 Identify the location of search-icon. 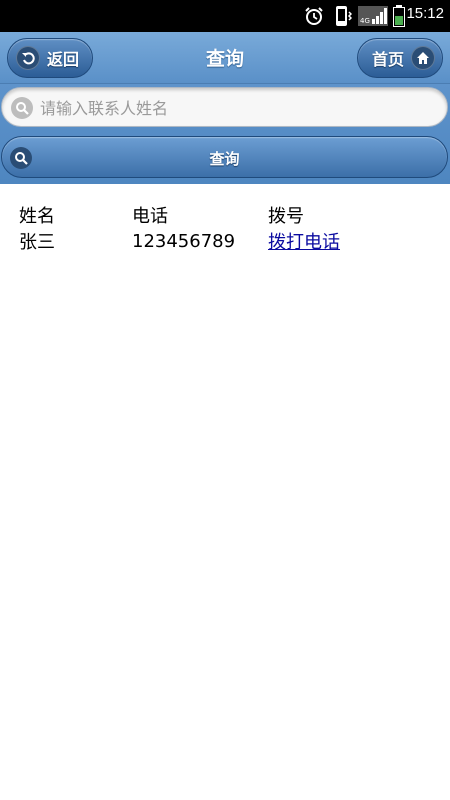
(22, 108).